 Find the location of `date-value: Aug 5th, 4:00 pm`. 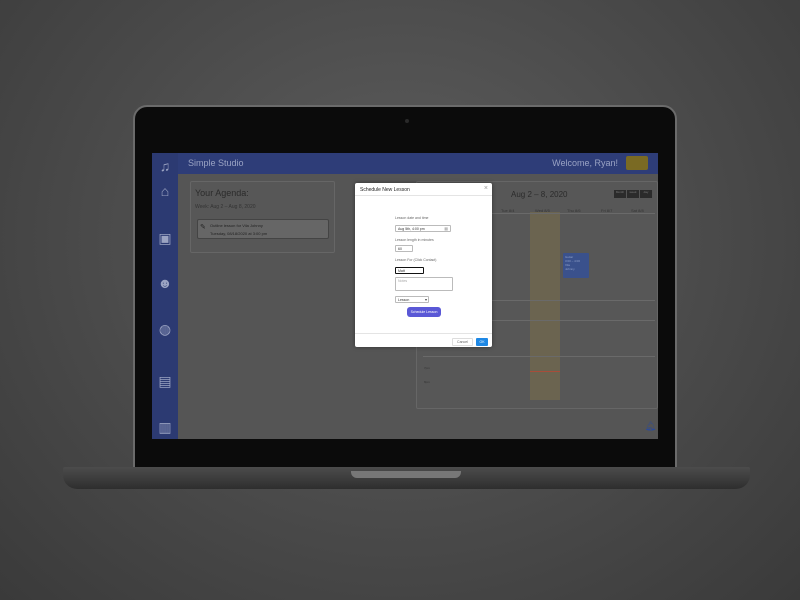

date-value: Aug 5th, 4:00 pm is located at coordinates (411, 229).